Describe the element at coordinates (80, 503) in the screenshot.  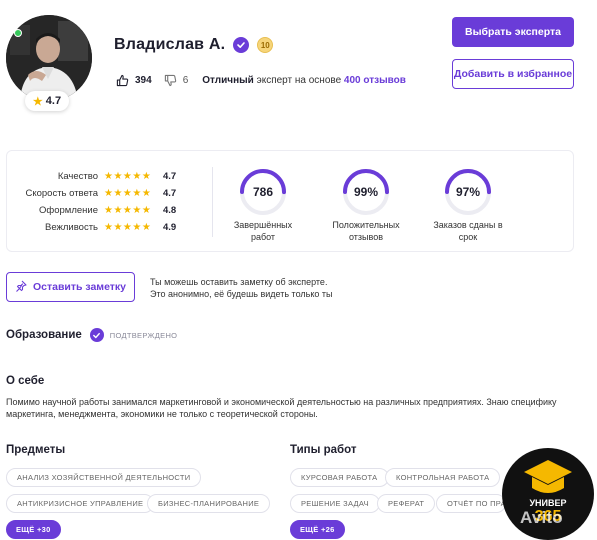
I see `subject-chip: АНТИКРИЗИСНОЕ УПРАВЛЕНИЕ` at that location.